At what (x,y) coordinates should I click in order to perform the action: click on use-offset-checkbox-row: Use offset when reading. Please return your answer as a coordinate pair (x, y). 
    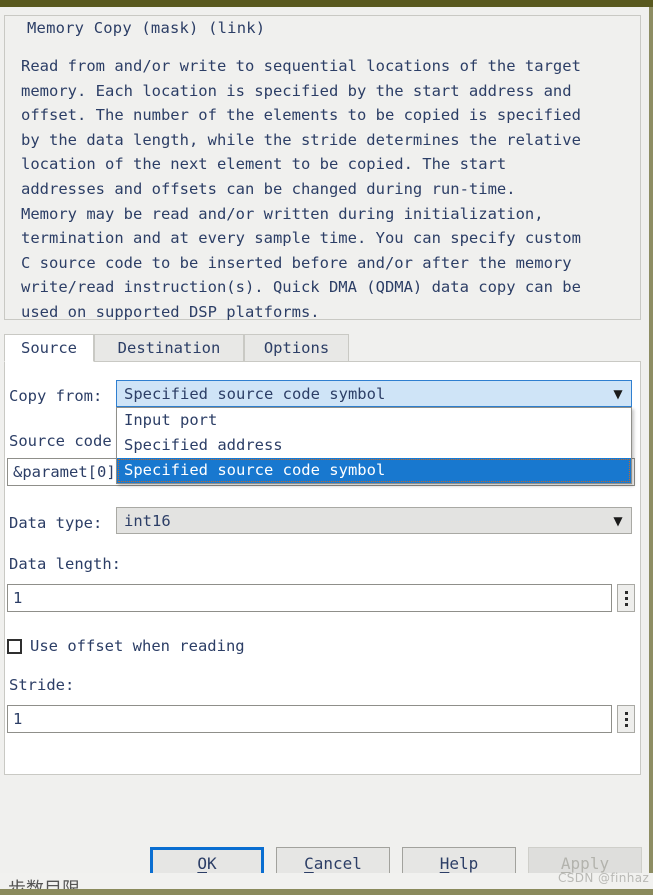
    Looking at the image, I should click on (126, 646).